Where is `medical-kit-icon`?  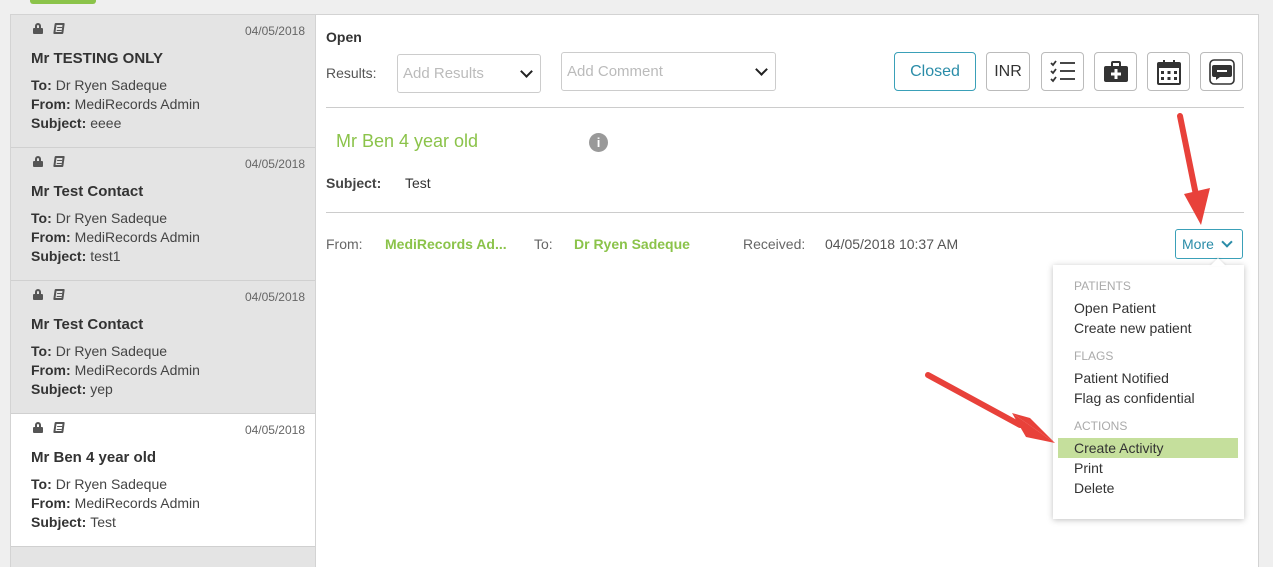
medical-kit-icon is located at coordinates (1115, 71).